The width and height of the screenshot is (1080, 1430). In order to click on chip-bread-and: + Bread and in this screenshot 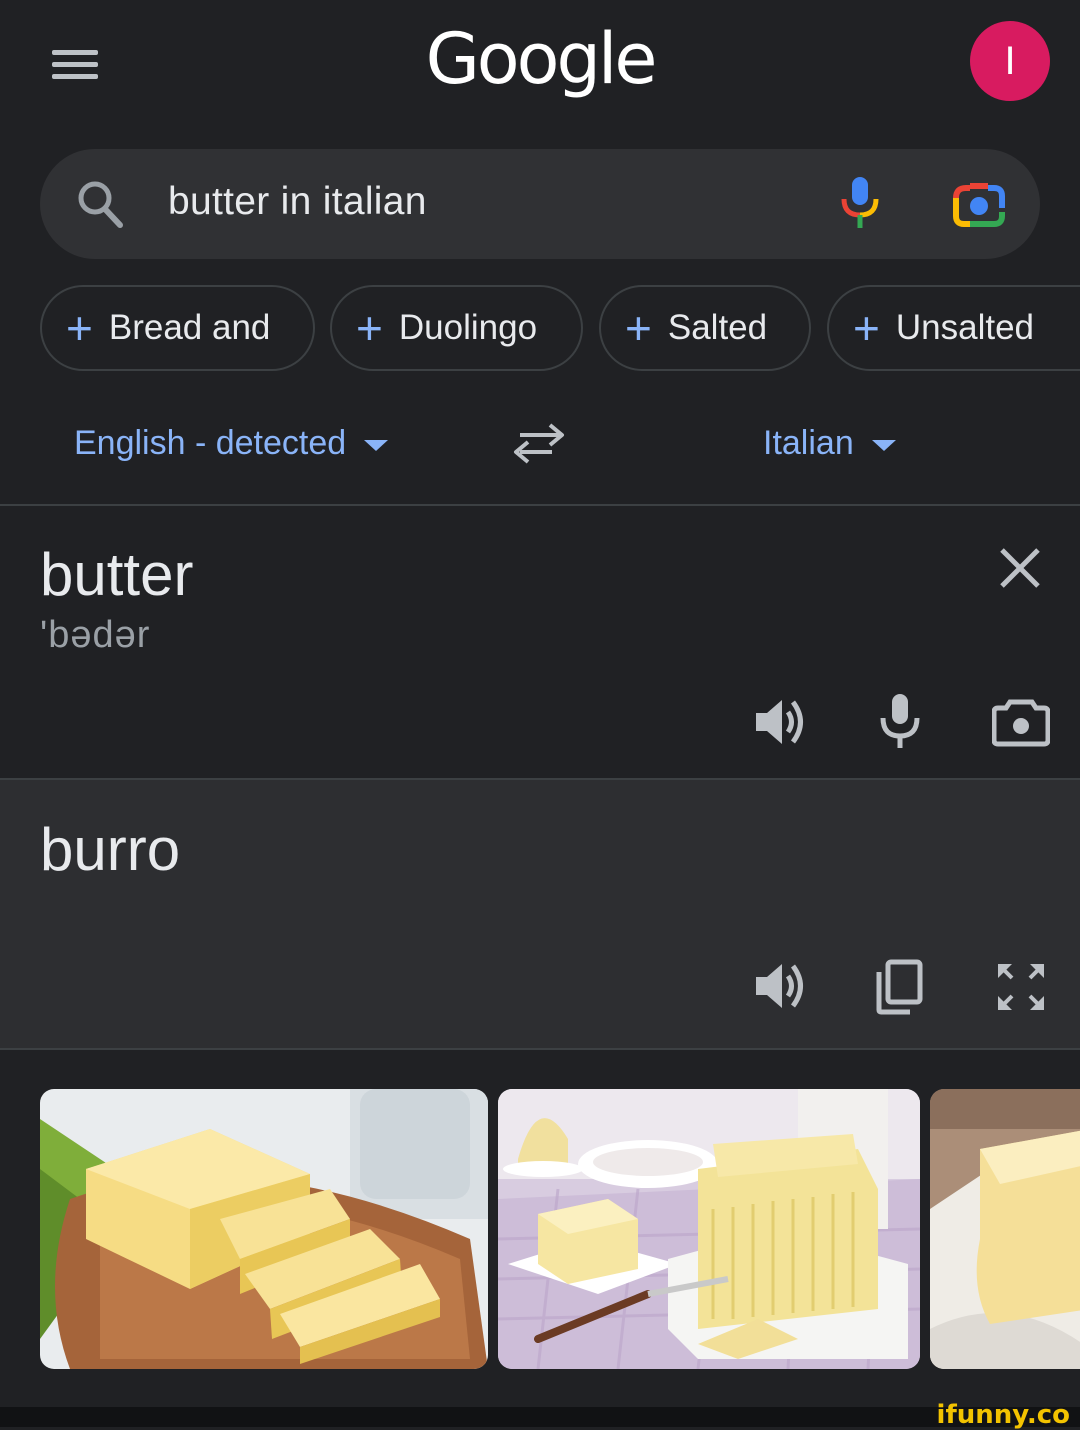, I will do `click(177, 328)`.